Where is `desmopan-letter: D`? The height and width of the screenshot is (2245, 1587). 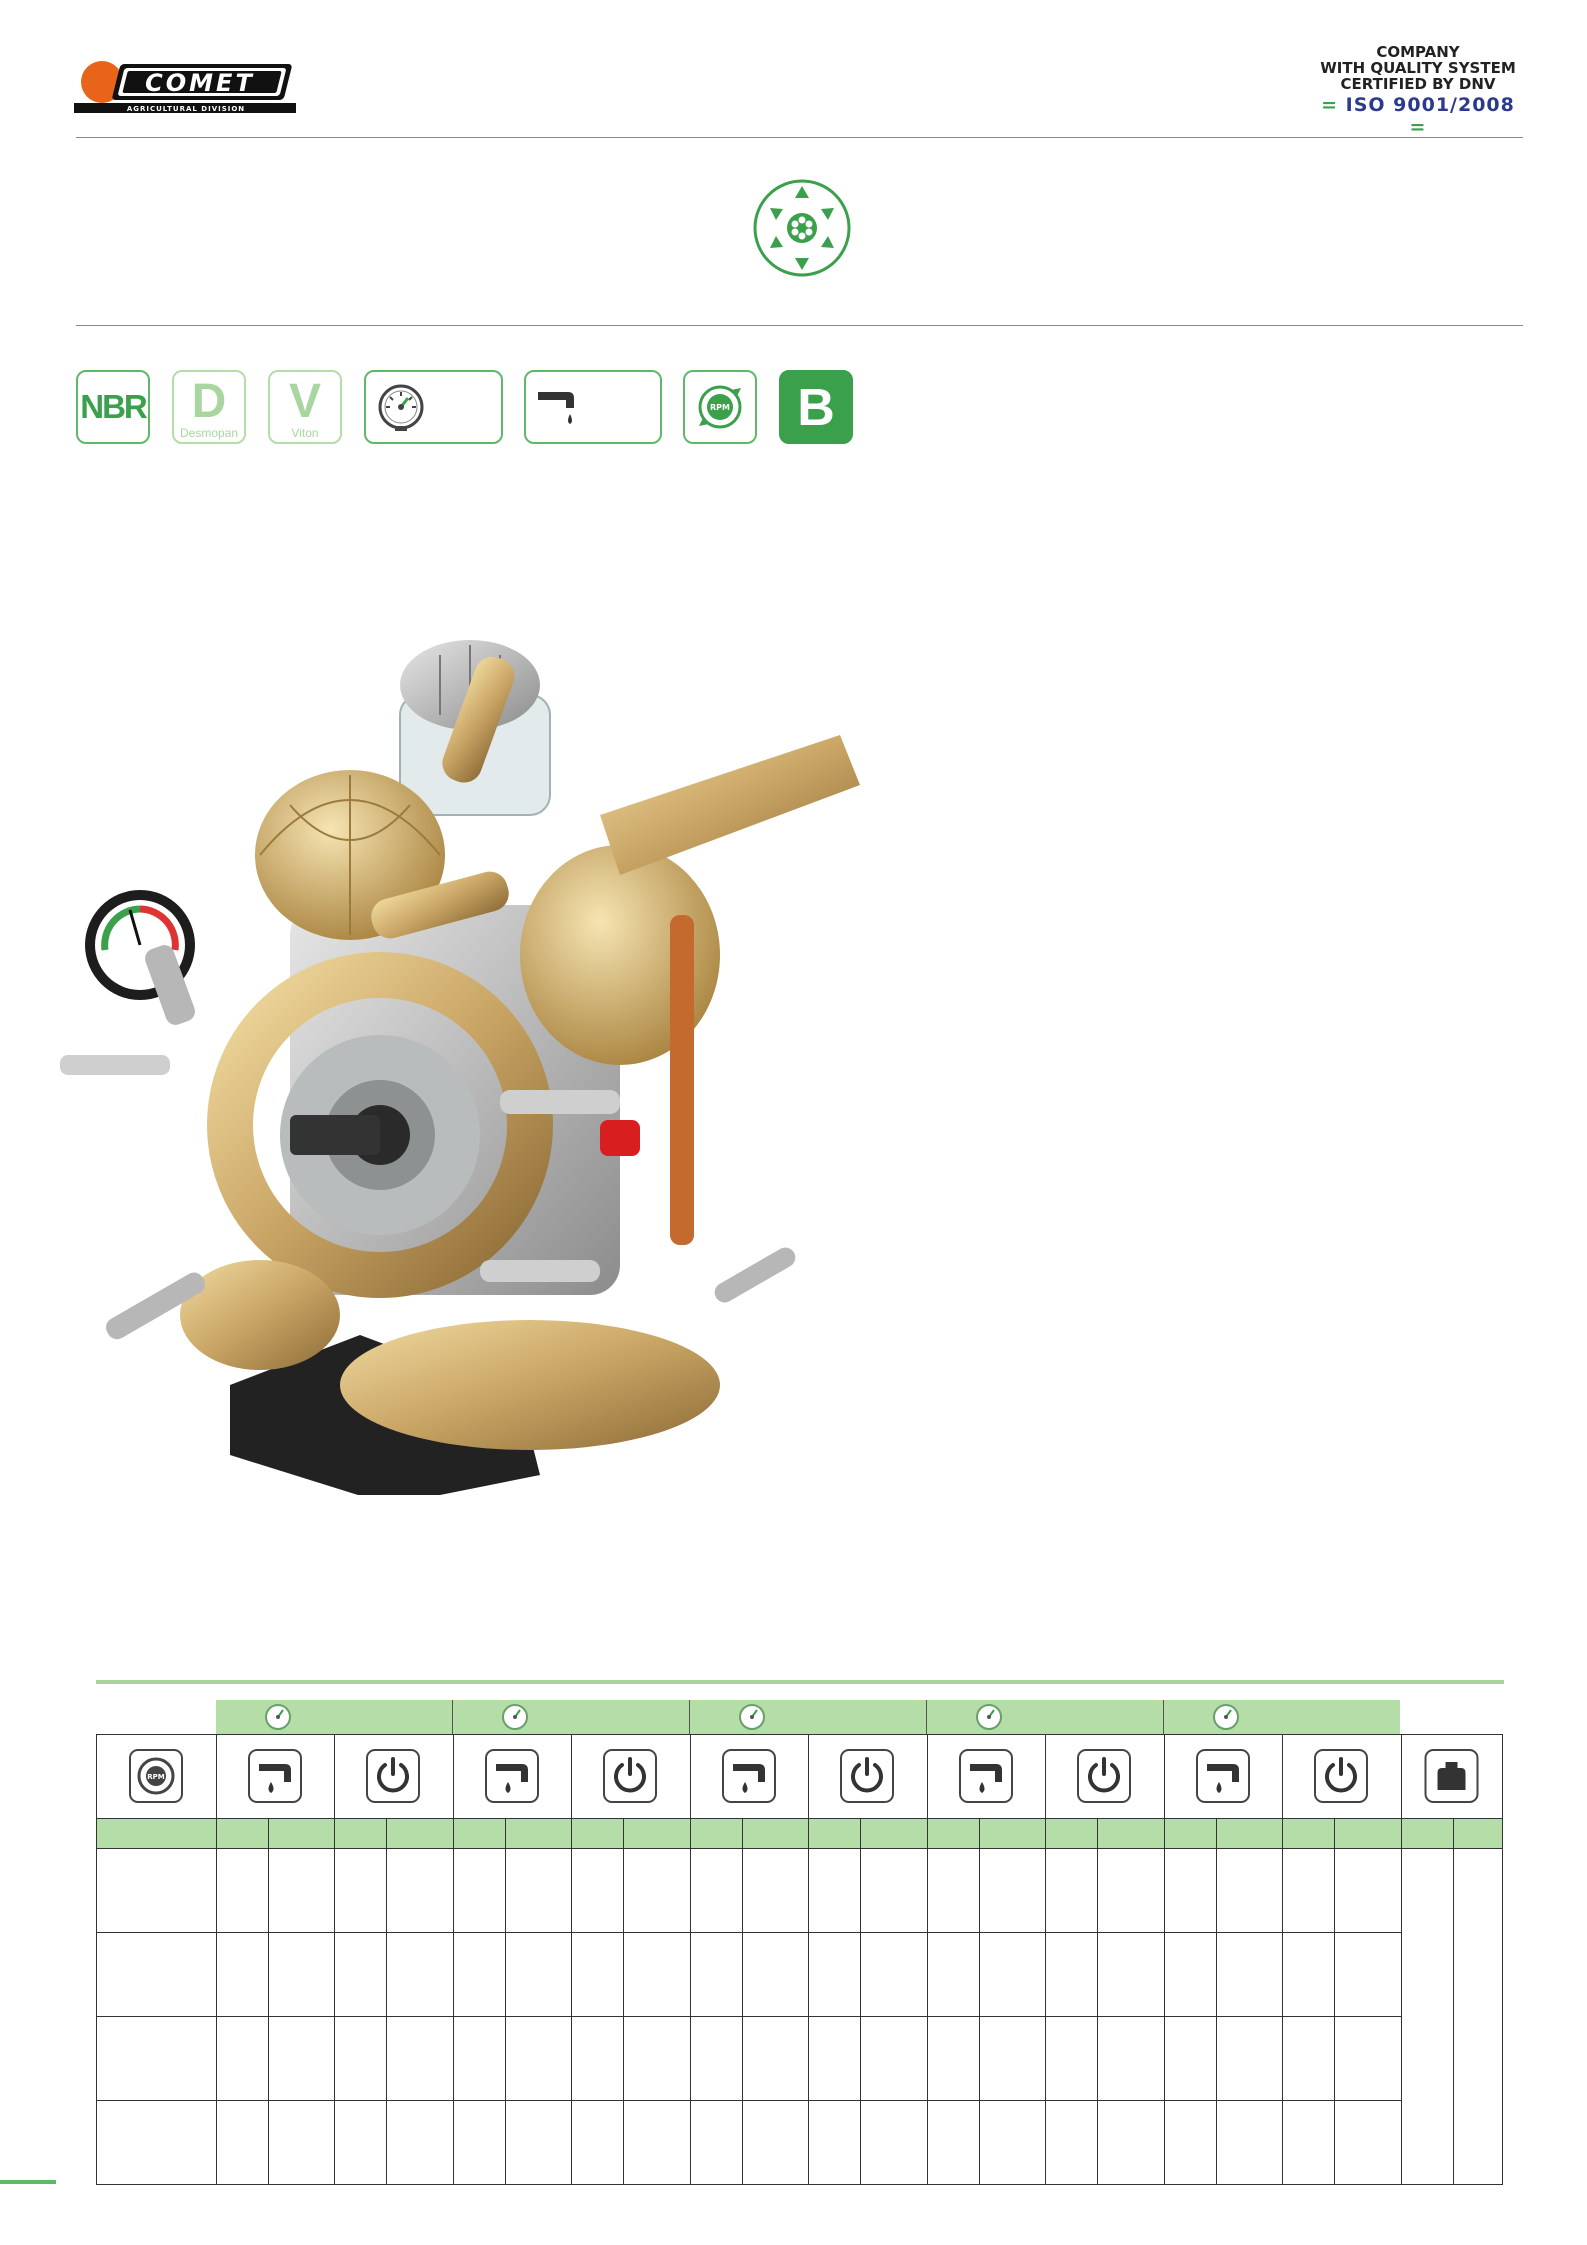 desmopan-letter: D is located at coordinates (209, 401).